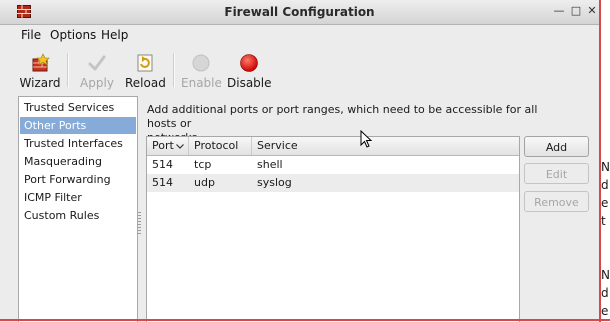 The image size is (610, 322). I want to click on sidebar-item-masquerading: Masquerading, so click(78, 161).